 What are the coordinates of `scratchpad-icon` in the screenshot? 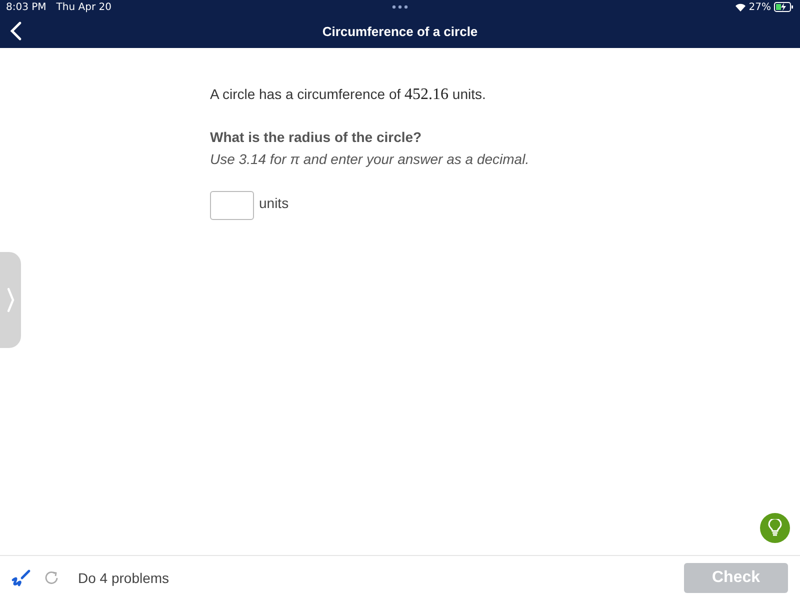 It's located at (21, 578).